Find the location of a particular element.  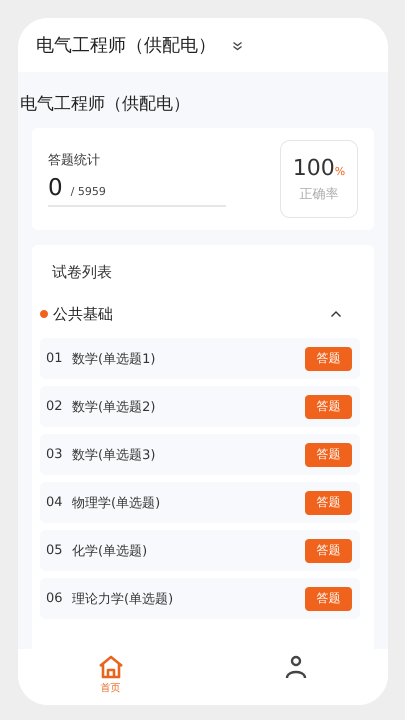

page-title: 电气工程师（供配电） is located at coordinates (105, 104).